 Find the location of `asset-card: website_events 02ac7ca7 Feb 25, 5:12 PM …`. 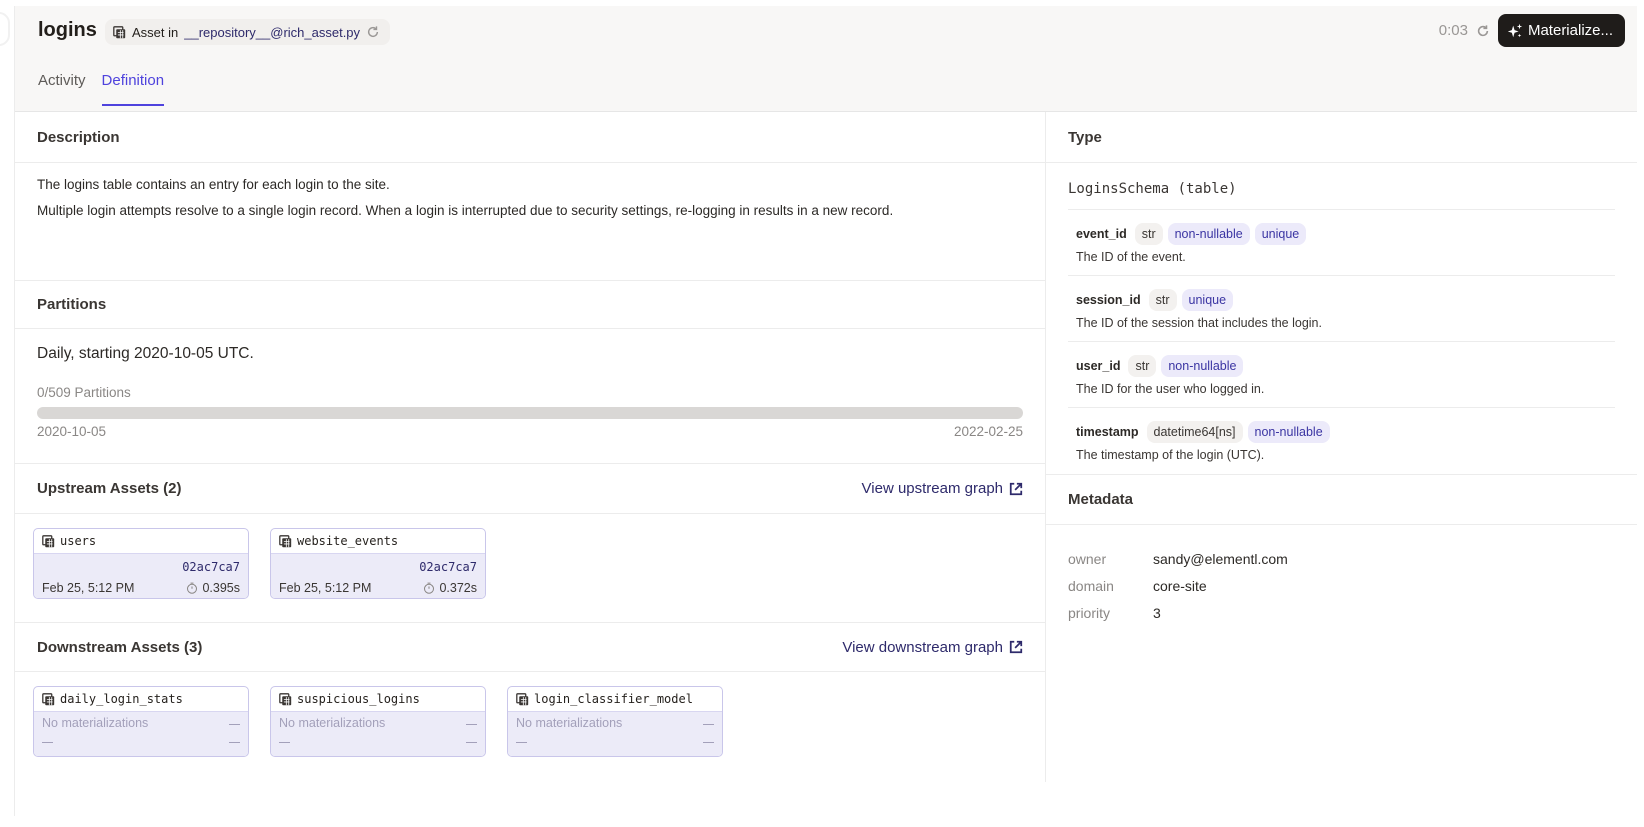

asset-card: website_events 02ac7ca7 Feb 25, 5:12 PM … is located at coordinates (378, 563).